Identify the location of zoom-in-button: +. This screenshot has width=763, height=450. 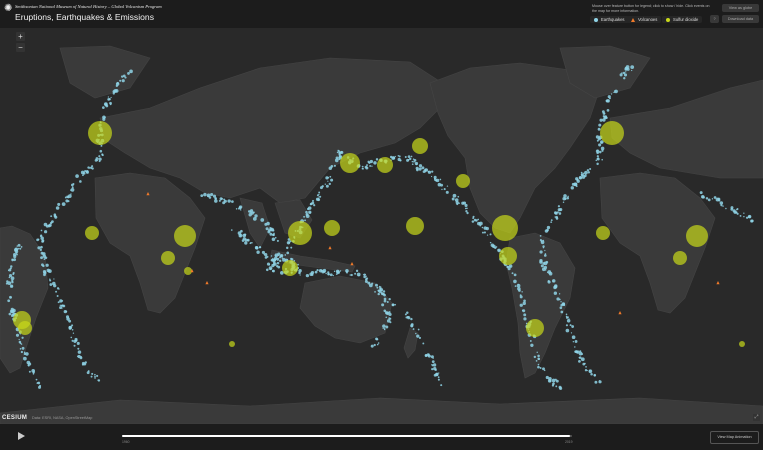
(20, 36).